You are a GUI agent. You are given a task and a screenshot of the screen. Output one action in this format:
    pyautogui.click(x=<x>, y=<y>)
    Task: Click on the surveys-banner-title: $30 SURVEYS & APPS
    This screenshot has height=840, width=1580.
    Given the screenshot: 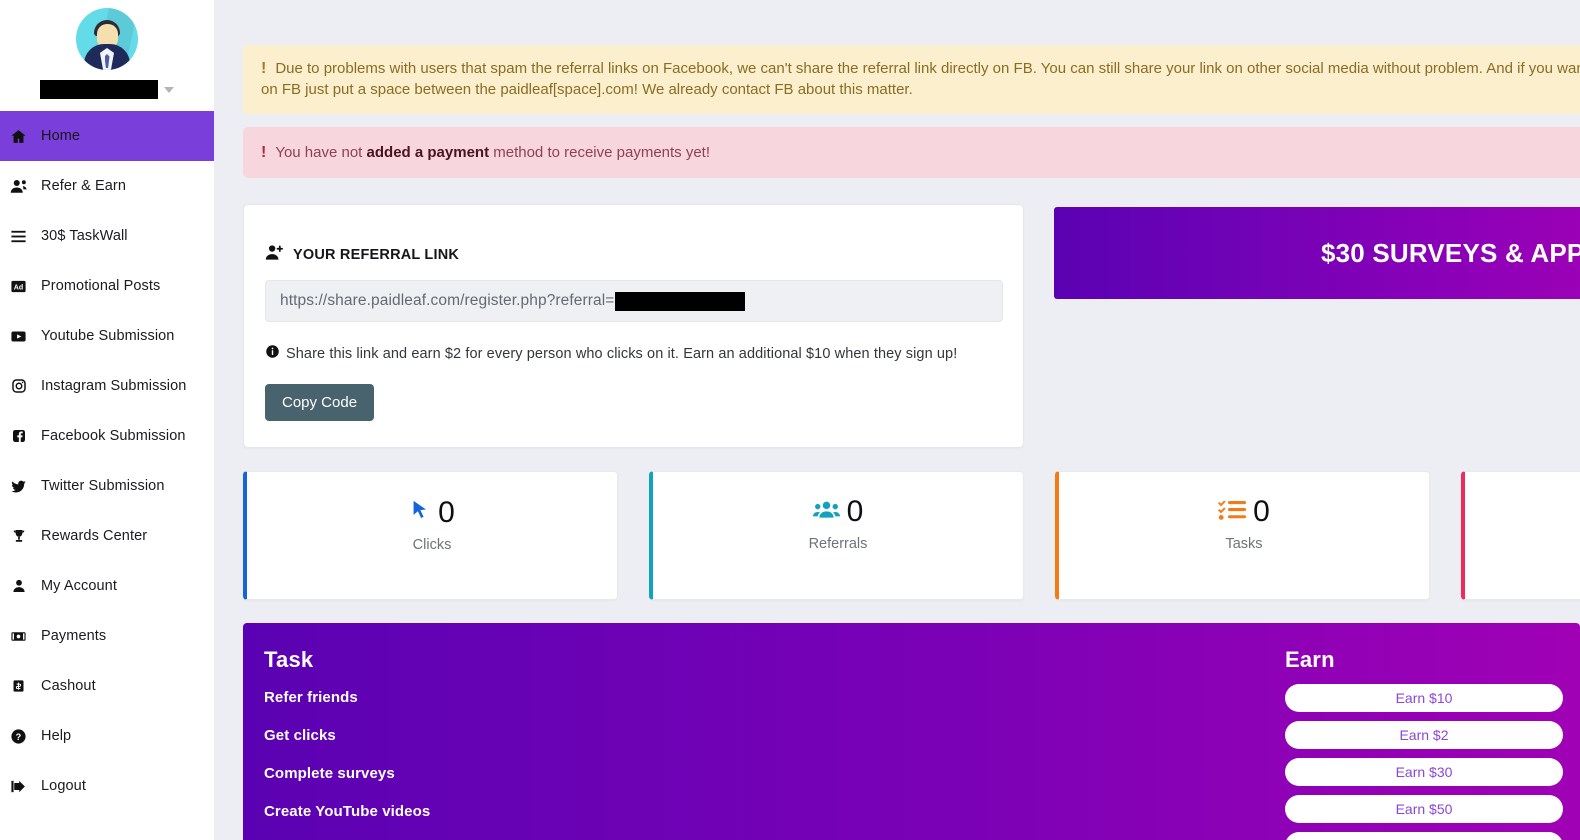 What is the action you would take?
    pyautogui.click(x=1450, y=252)
    